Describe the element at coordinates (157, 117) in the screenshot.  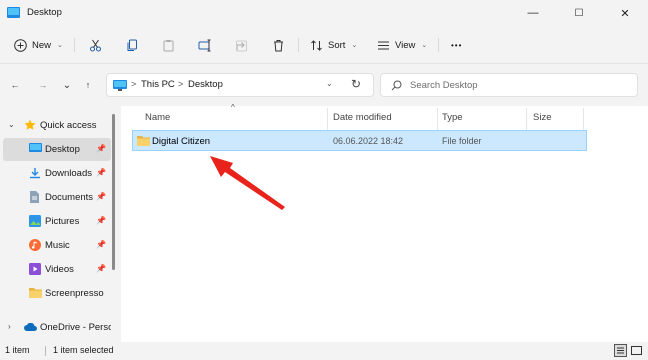
I see `column-header-name: Name` at that location.